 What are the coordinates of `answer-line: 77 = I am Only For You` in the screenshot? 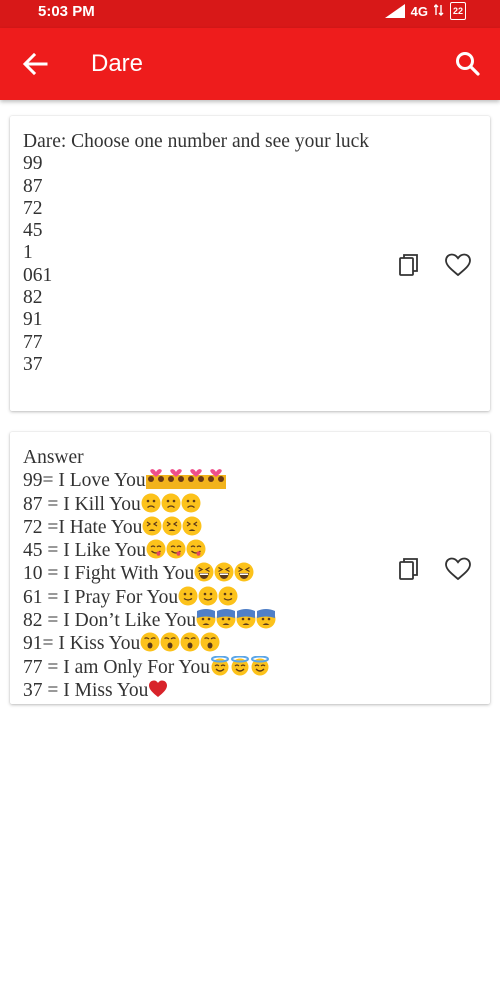 It's located at (208, 667).